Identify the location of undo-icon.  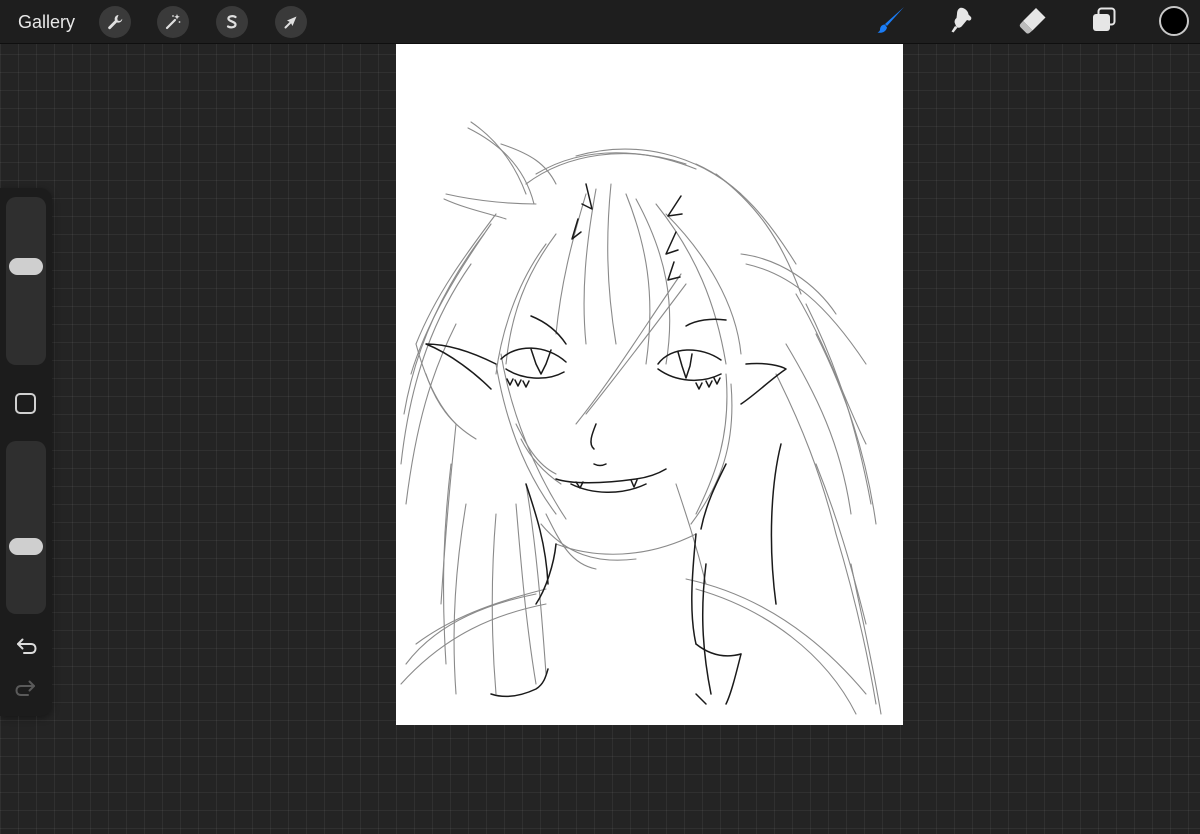
(26, 648).